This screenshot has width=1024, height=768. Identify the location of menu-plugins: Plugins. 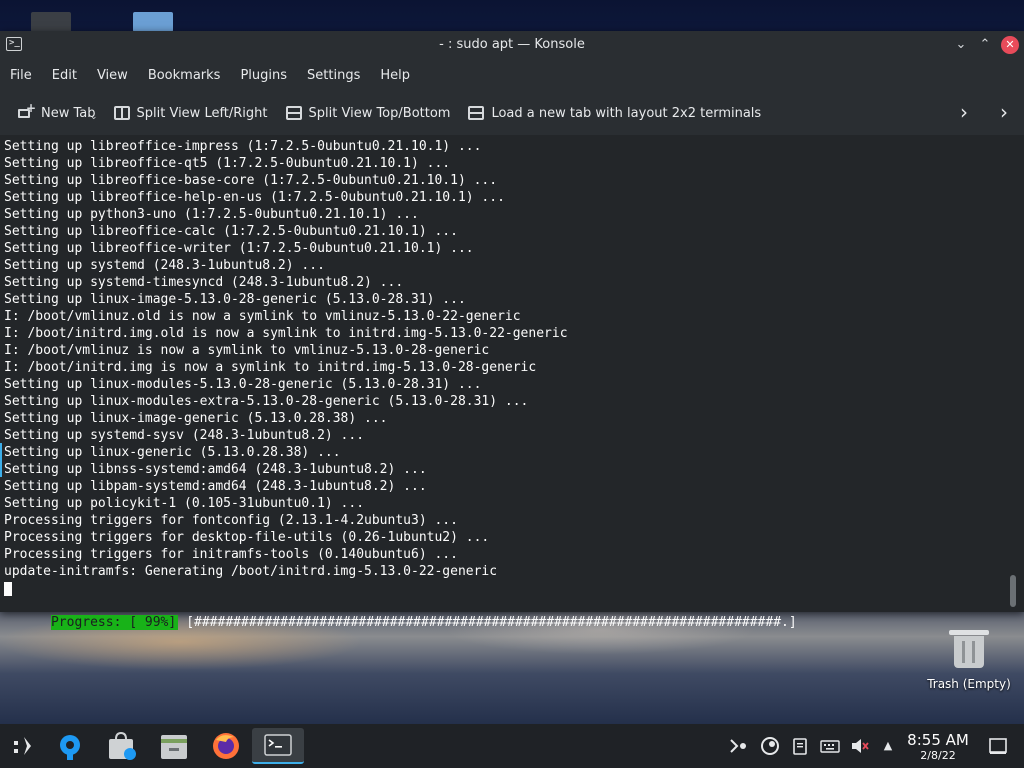
(263, 75).